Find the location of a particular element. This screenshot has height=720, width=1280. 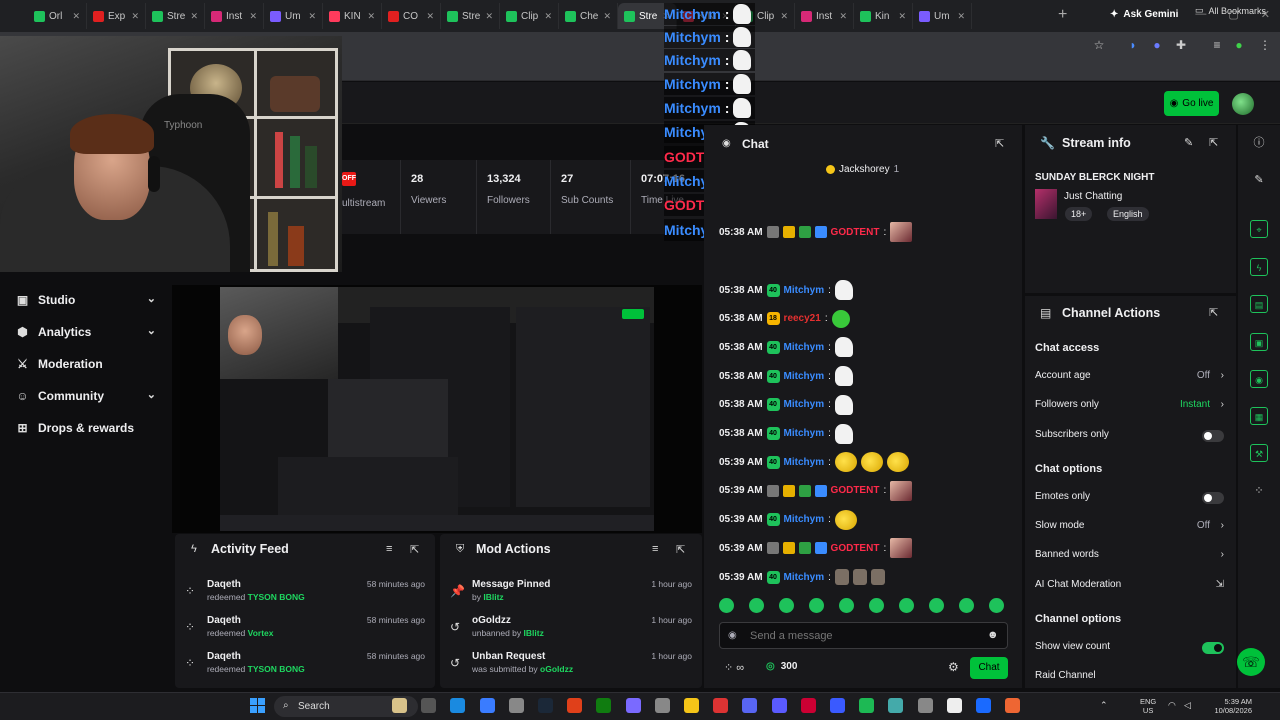

chat-message: 05:39 AM GODTENT: is located at coordinates (816, 491).